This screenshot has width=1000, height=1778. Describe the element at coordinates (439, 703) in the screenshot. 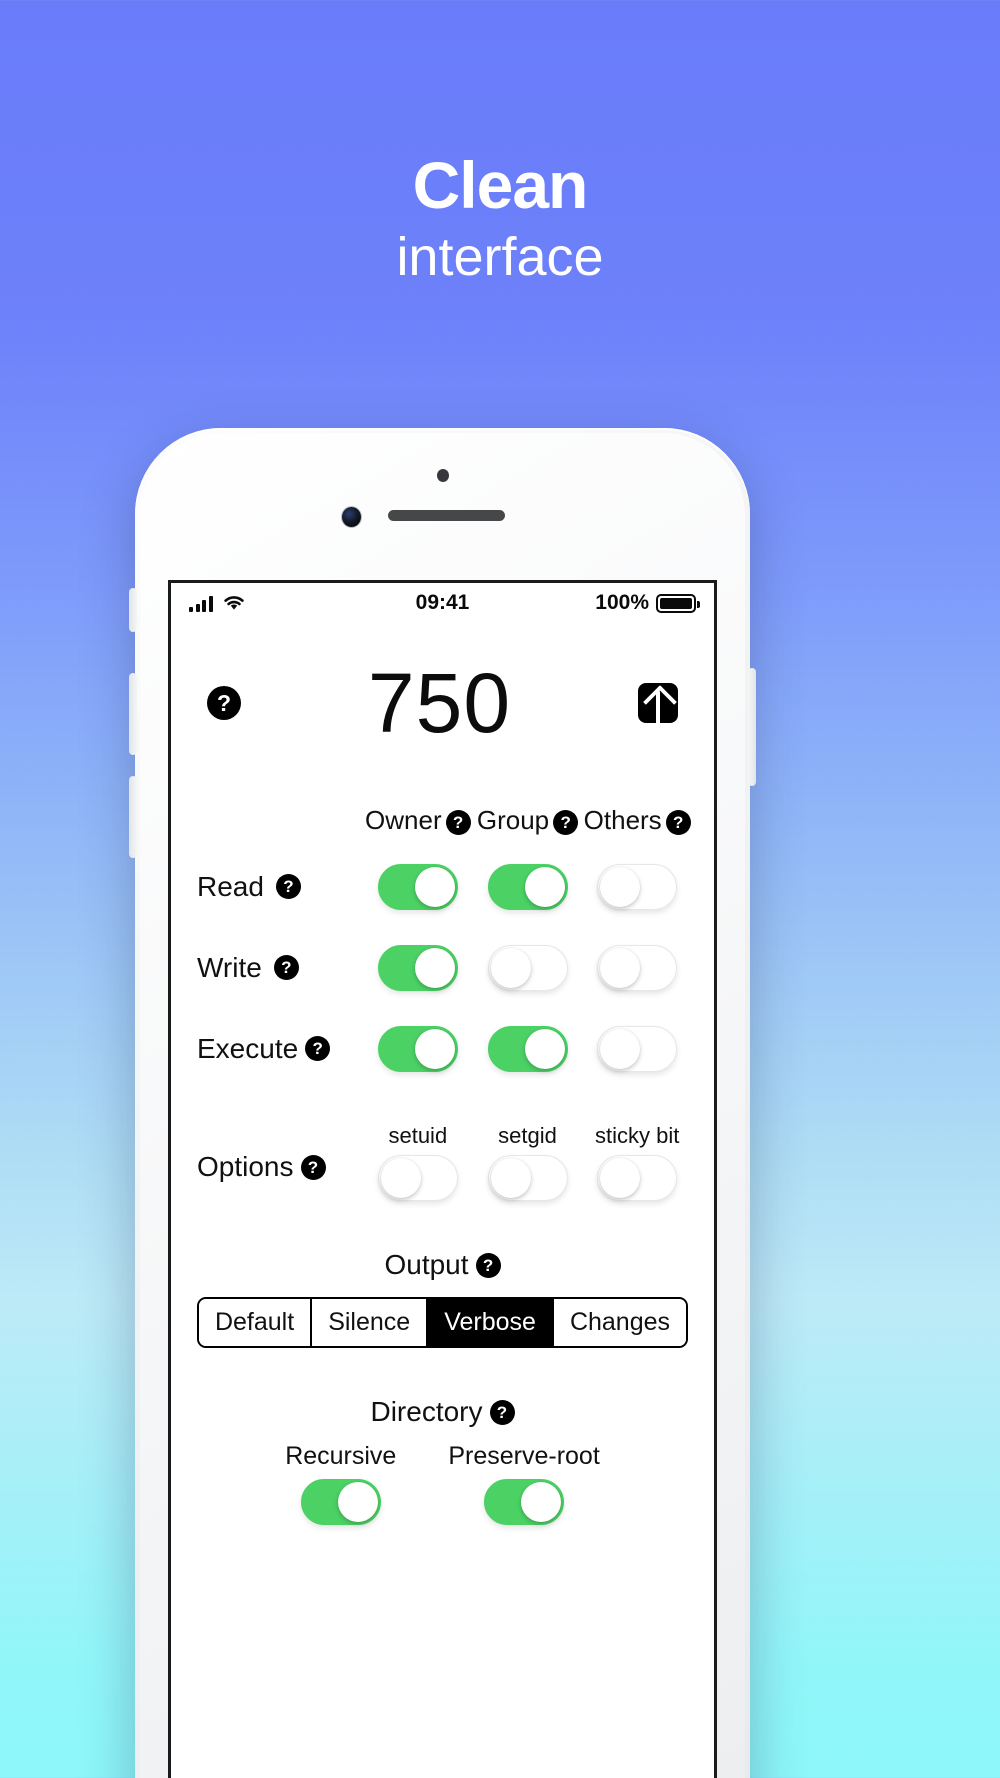

I see `permission-code-value: 750` at that location.